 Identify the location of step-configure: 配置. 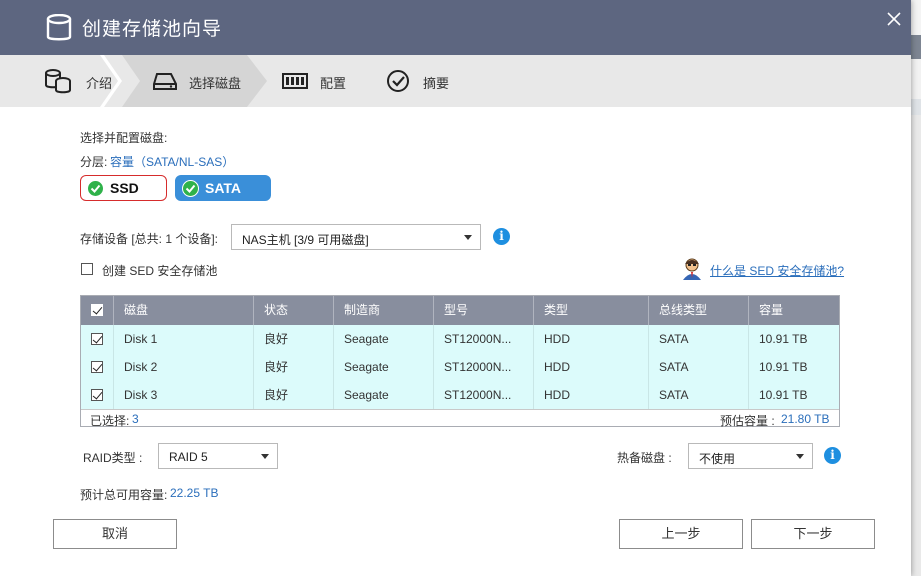
(322, 81).